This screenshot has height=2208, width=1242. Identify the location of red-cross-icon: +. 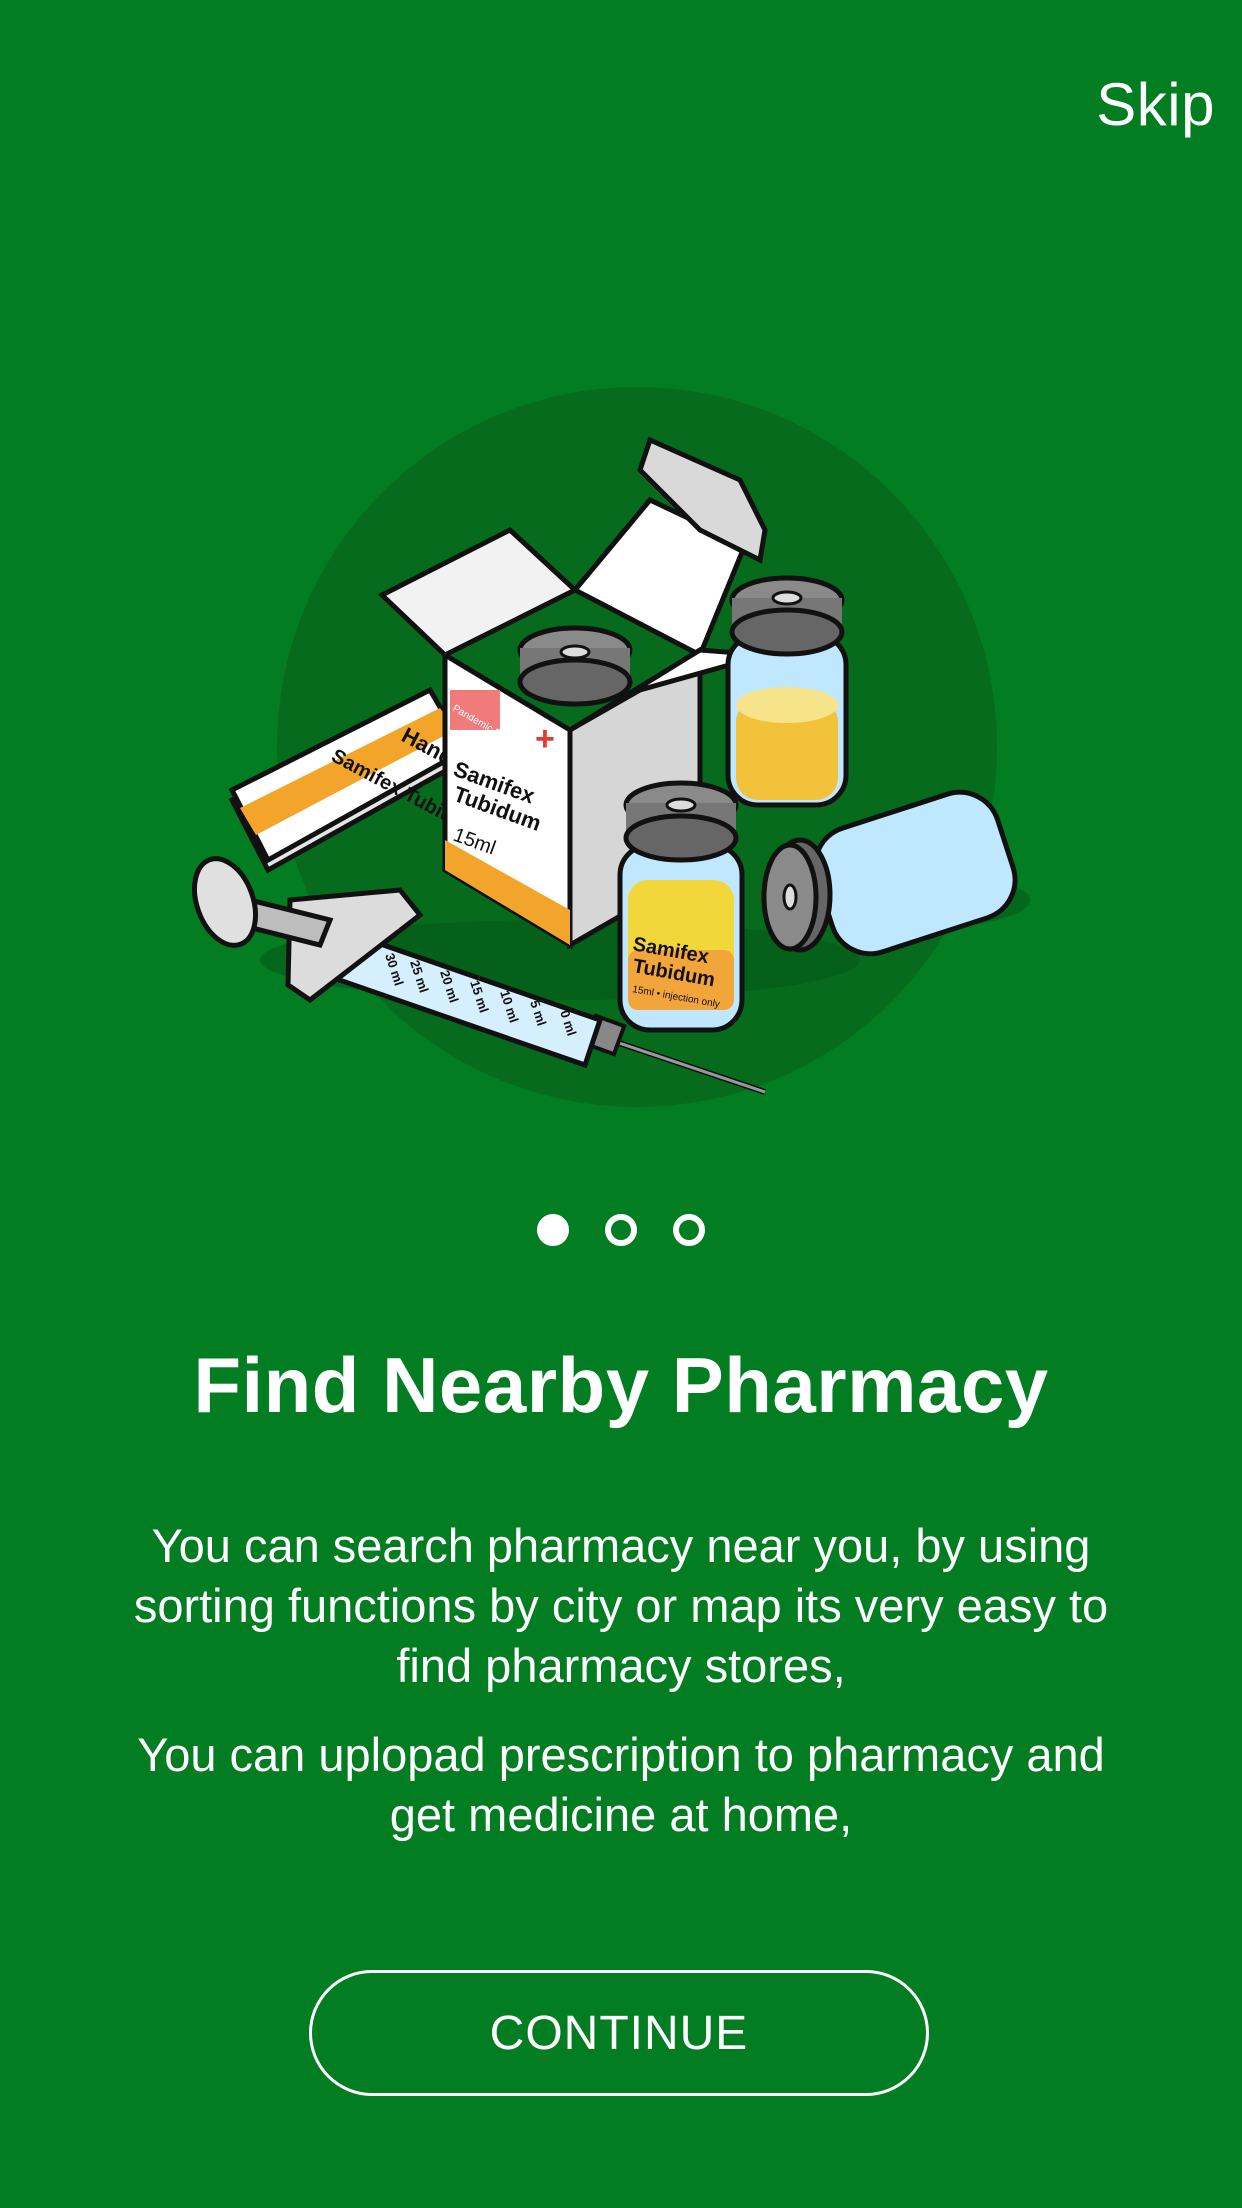
(545, 739).